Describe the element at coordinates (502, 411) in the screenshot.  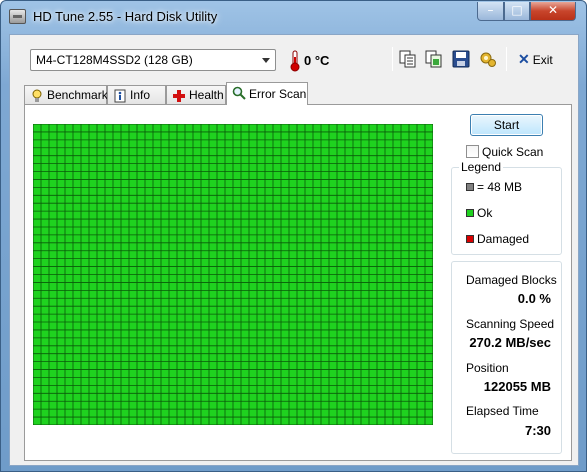
I see `elapsed-time-label: Elapsed Time` at that location.